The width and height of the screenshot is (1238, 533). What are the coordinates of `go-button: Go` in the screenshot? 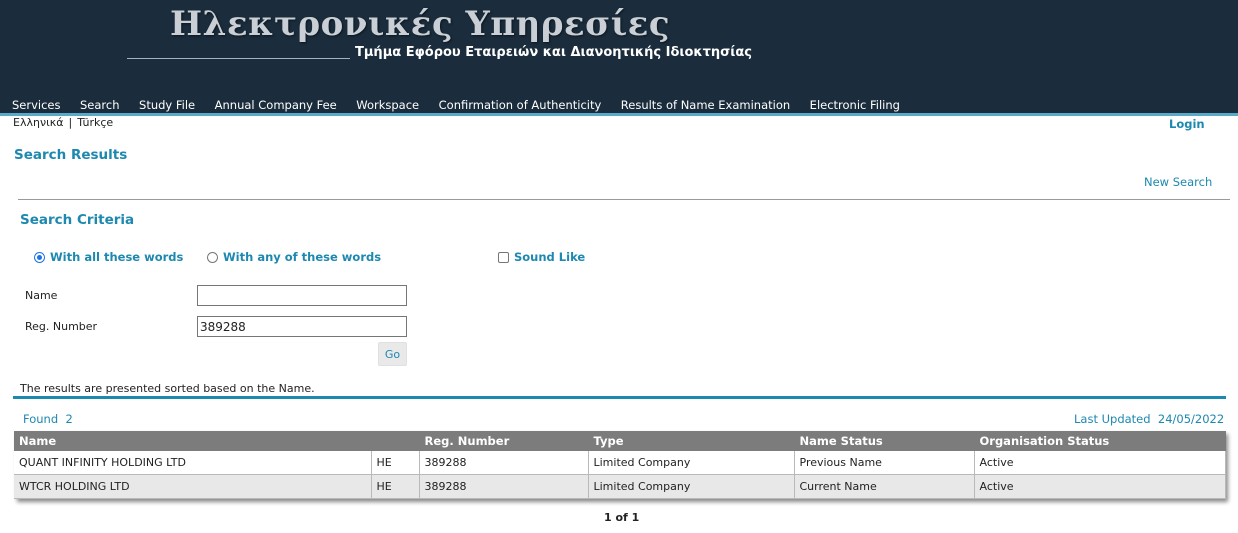 It's located at (392, 354).